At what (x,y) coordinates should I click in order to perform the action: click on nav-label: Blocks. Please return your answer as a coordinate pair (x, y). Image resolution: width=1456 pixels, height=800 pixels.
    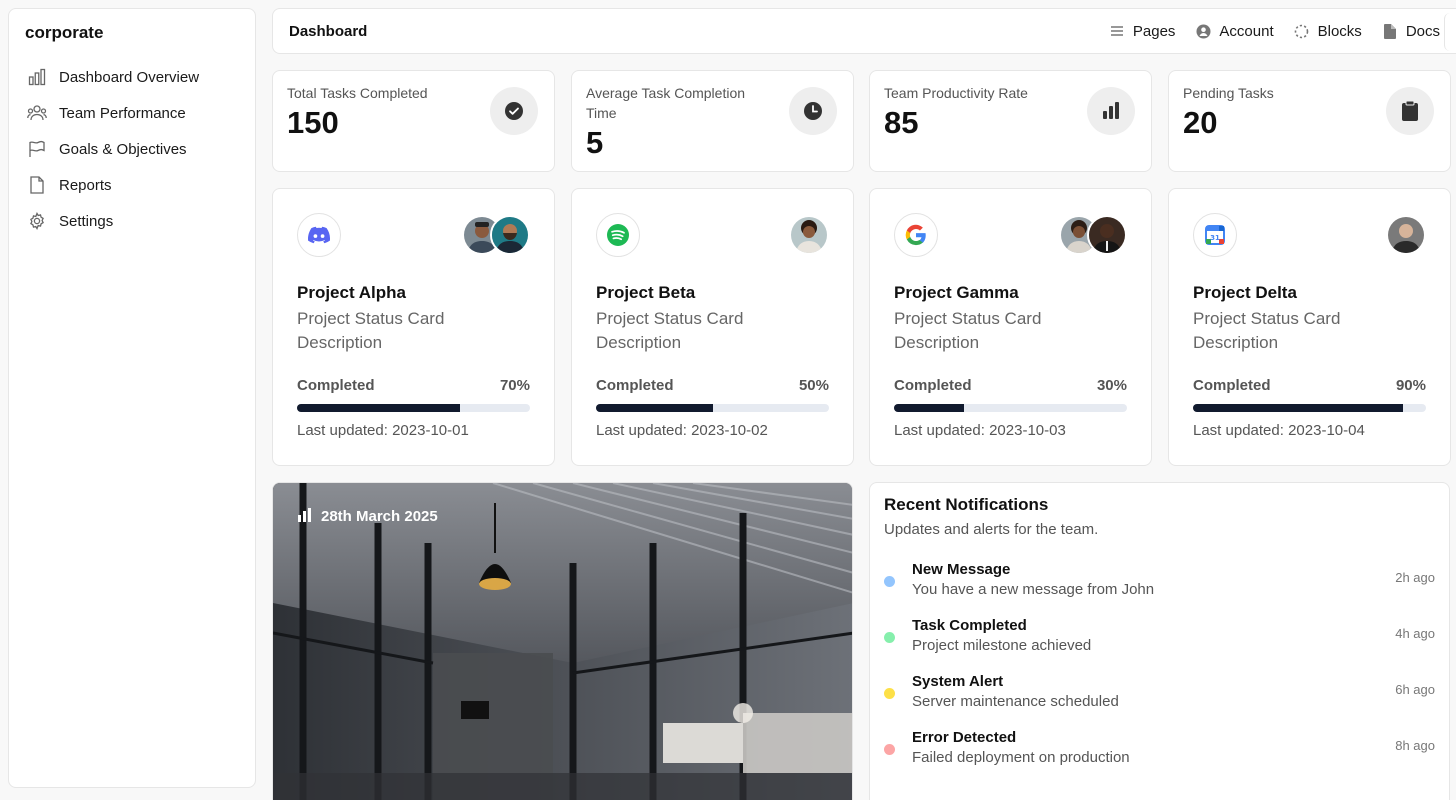
    Looking at the image, I should click on (1339, 31).